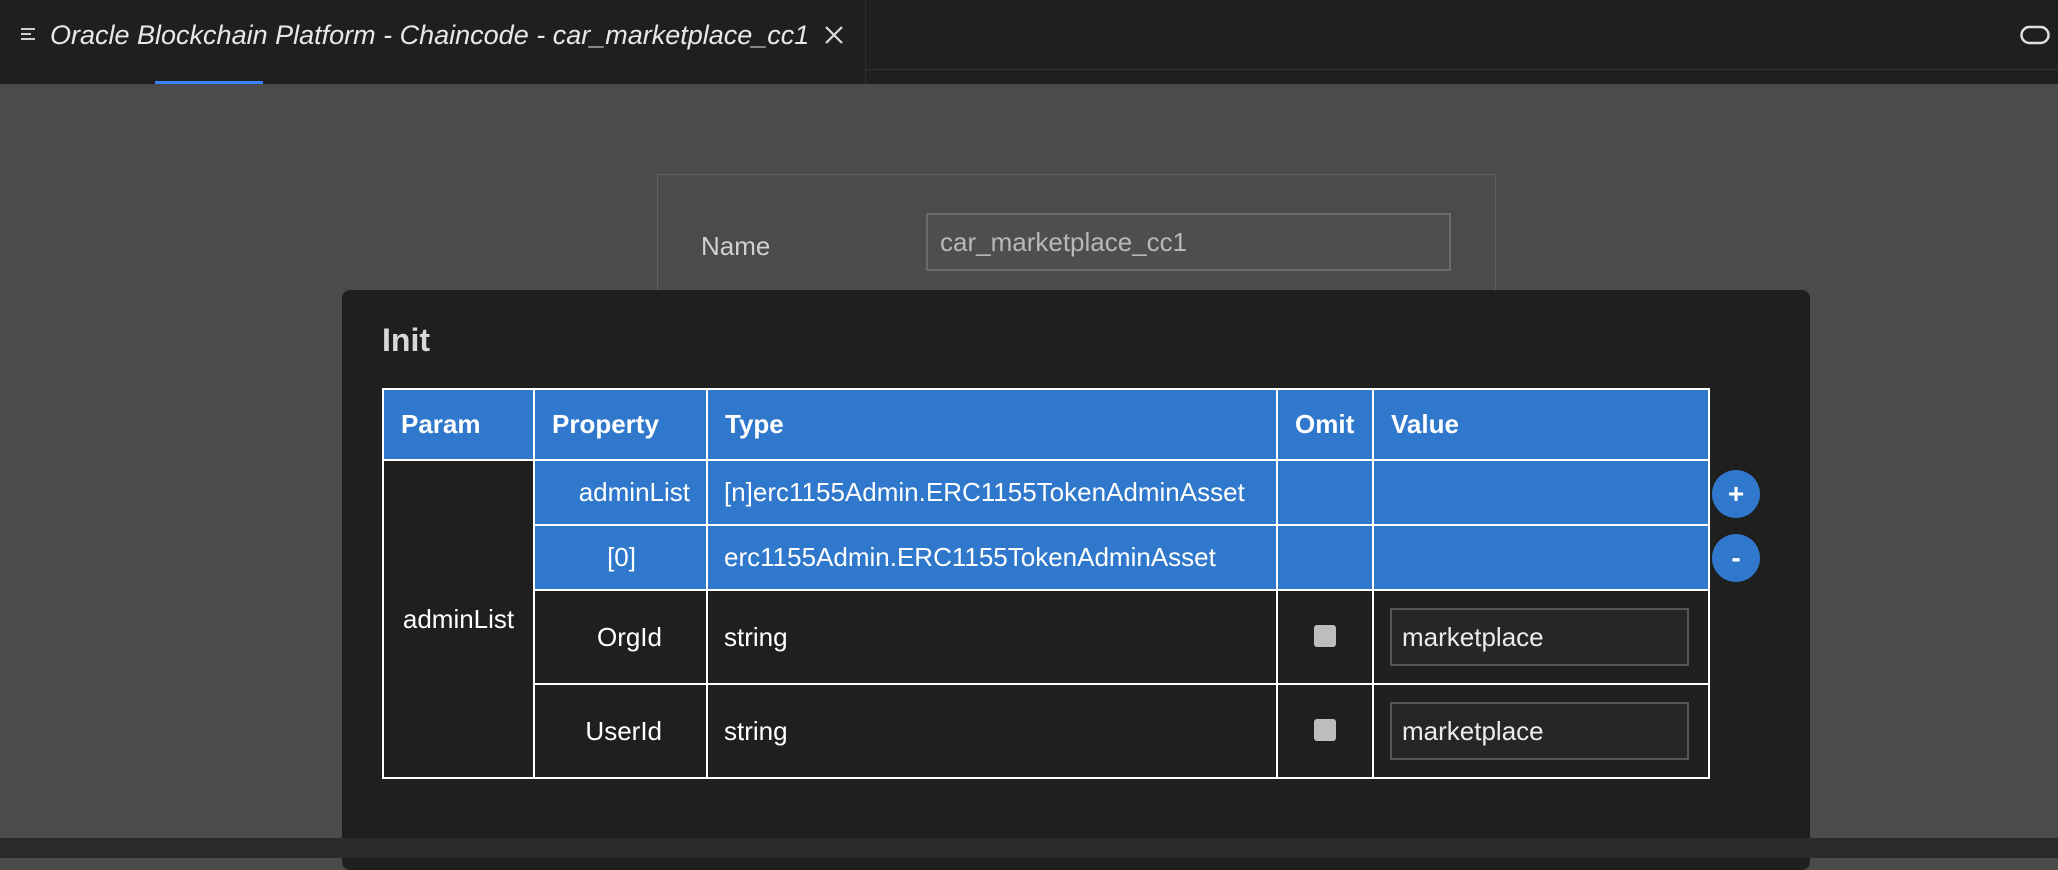 This screenshot has width=2058, height=870. I want to click on add-item-button: +, so click(1736, 494).